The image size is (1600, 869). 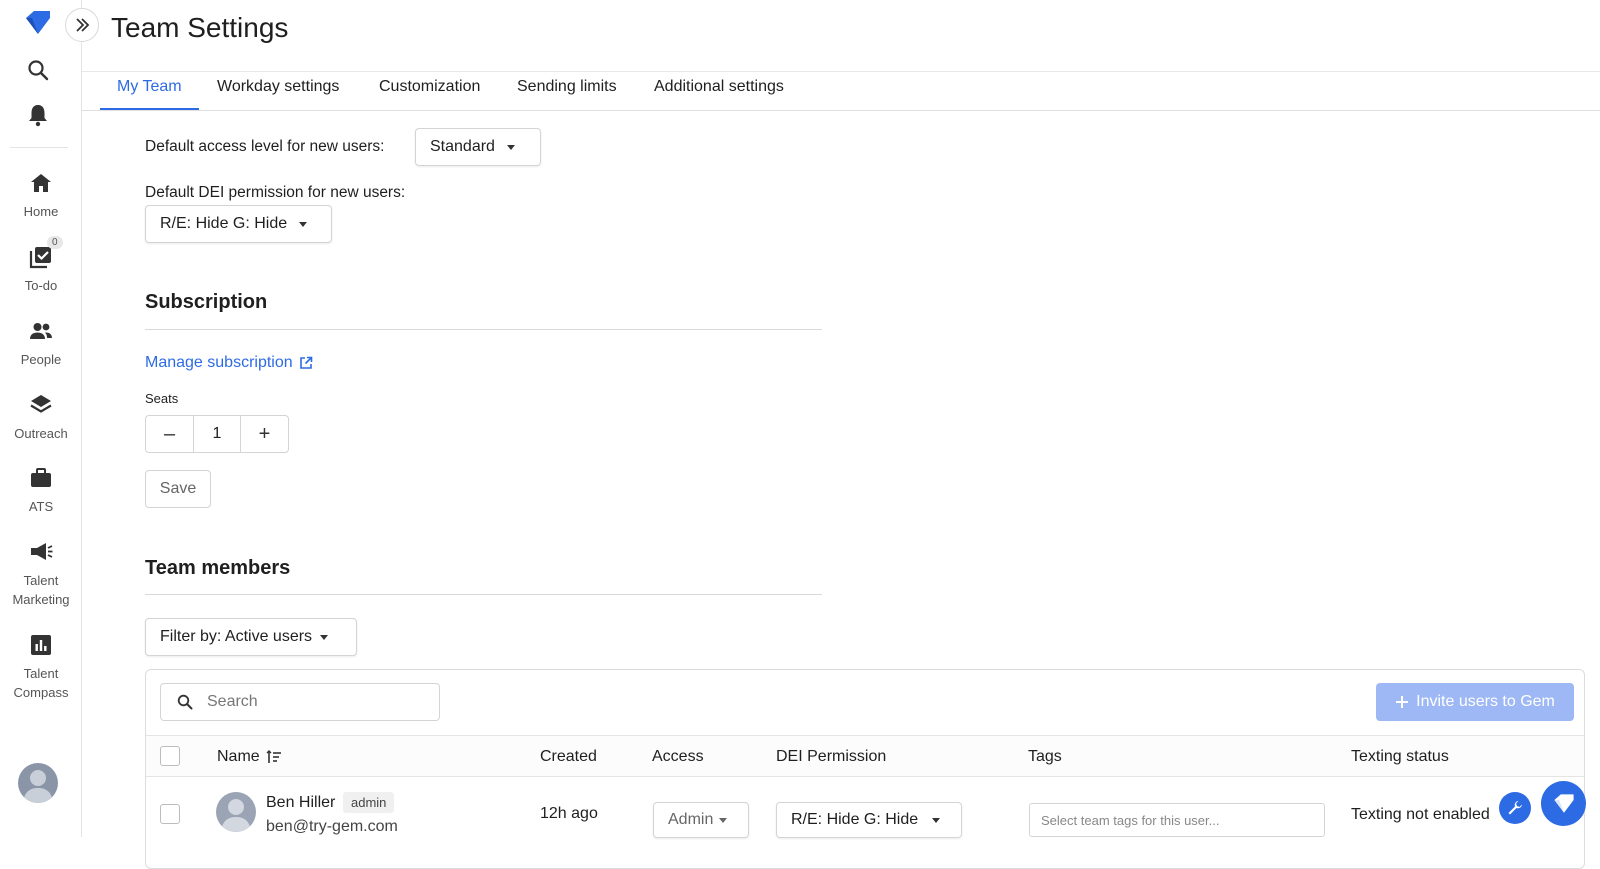 I want to click on default-dei-value: R/E: Hide G: Hide, so click(x=224, y=223).